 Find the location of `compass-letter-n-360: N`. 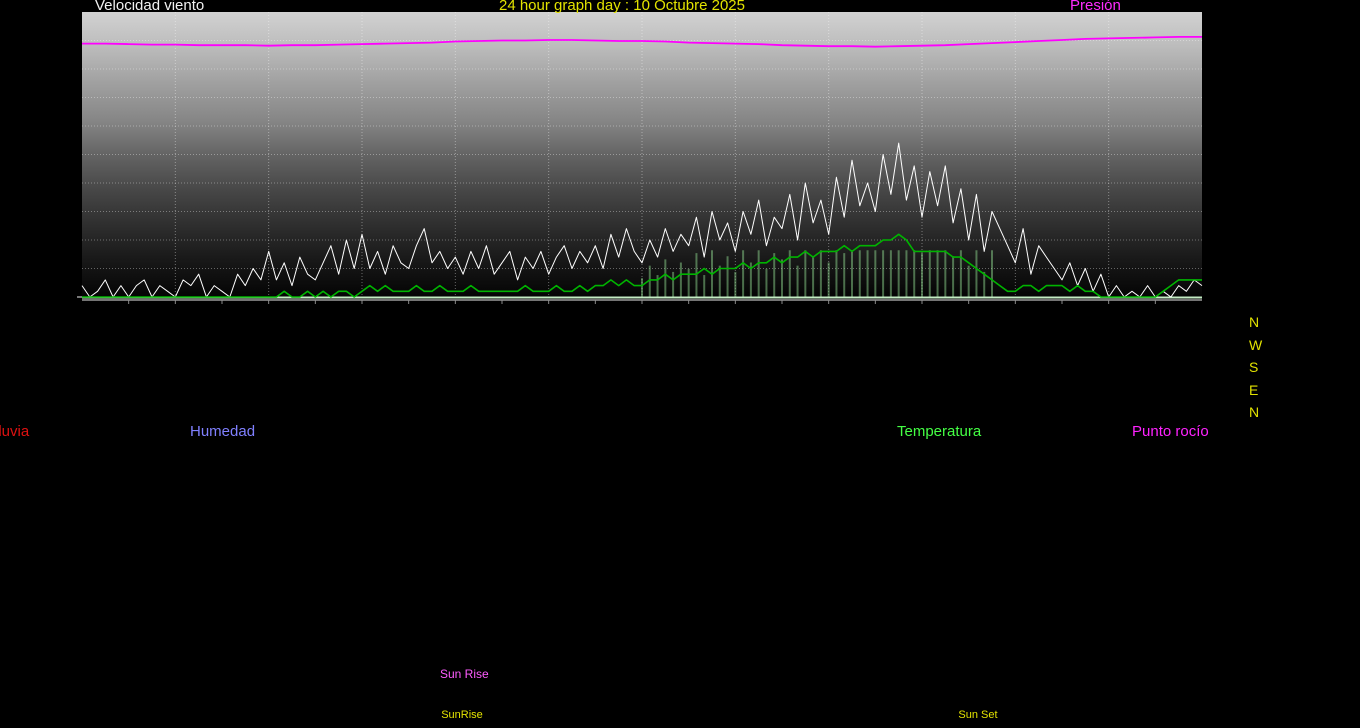

compass-letter-n-360: N is located at coordinates (1254, 322).